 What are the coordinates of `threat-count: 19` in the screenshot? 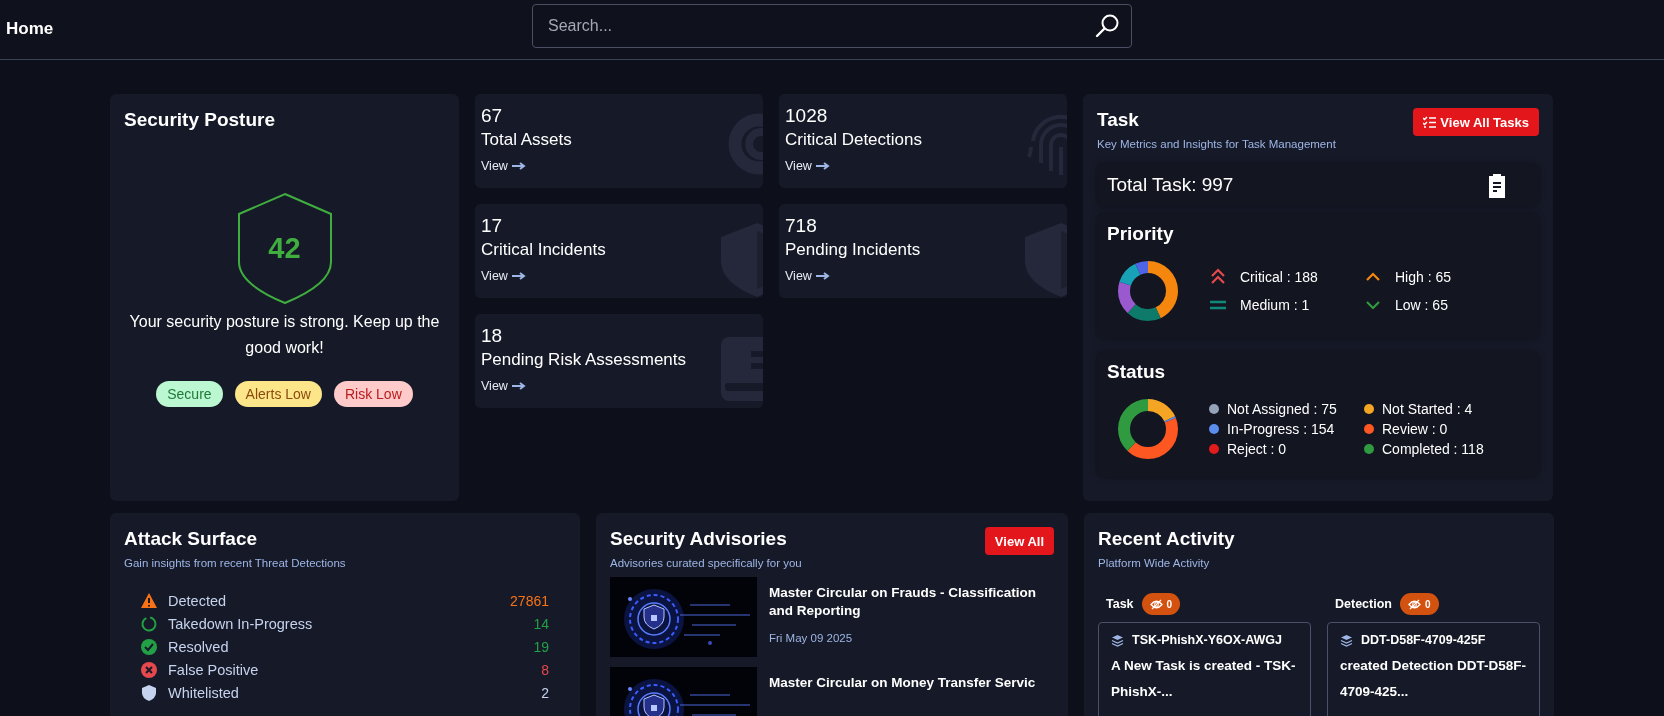 It's located at (541, 646).